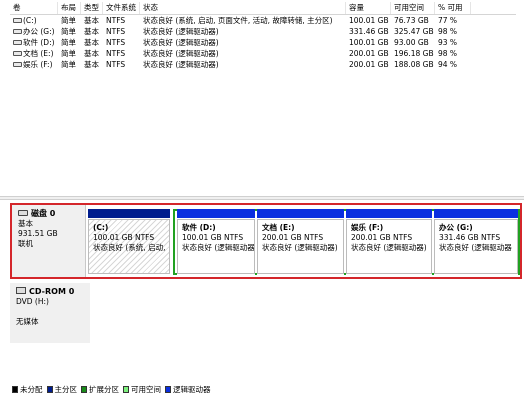 The image size is (524, 397). I want to click on cdrom-drive: DVD (H:), so click(32, 301).